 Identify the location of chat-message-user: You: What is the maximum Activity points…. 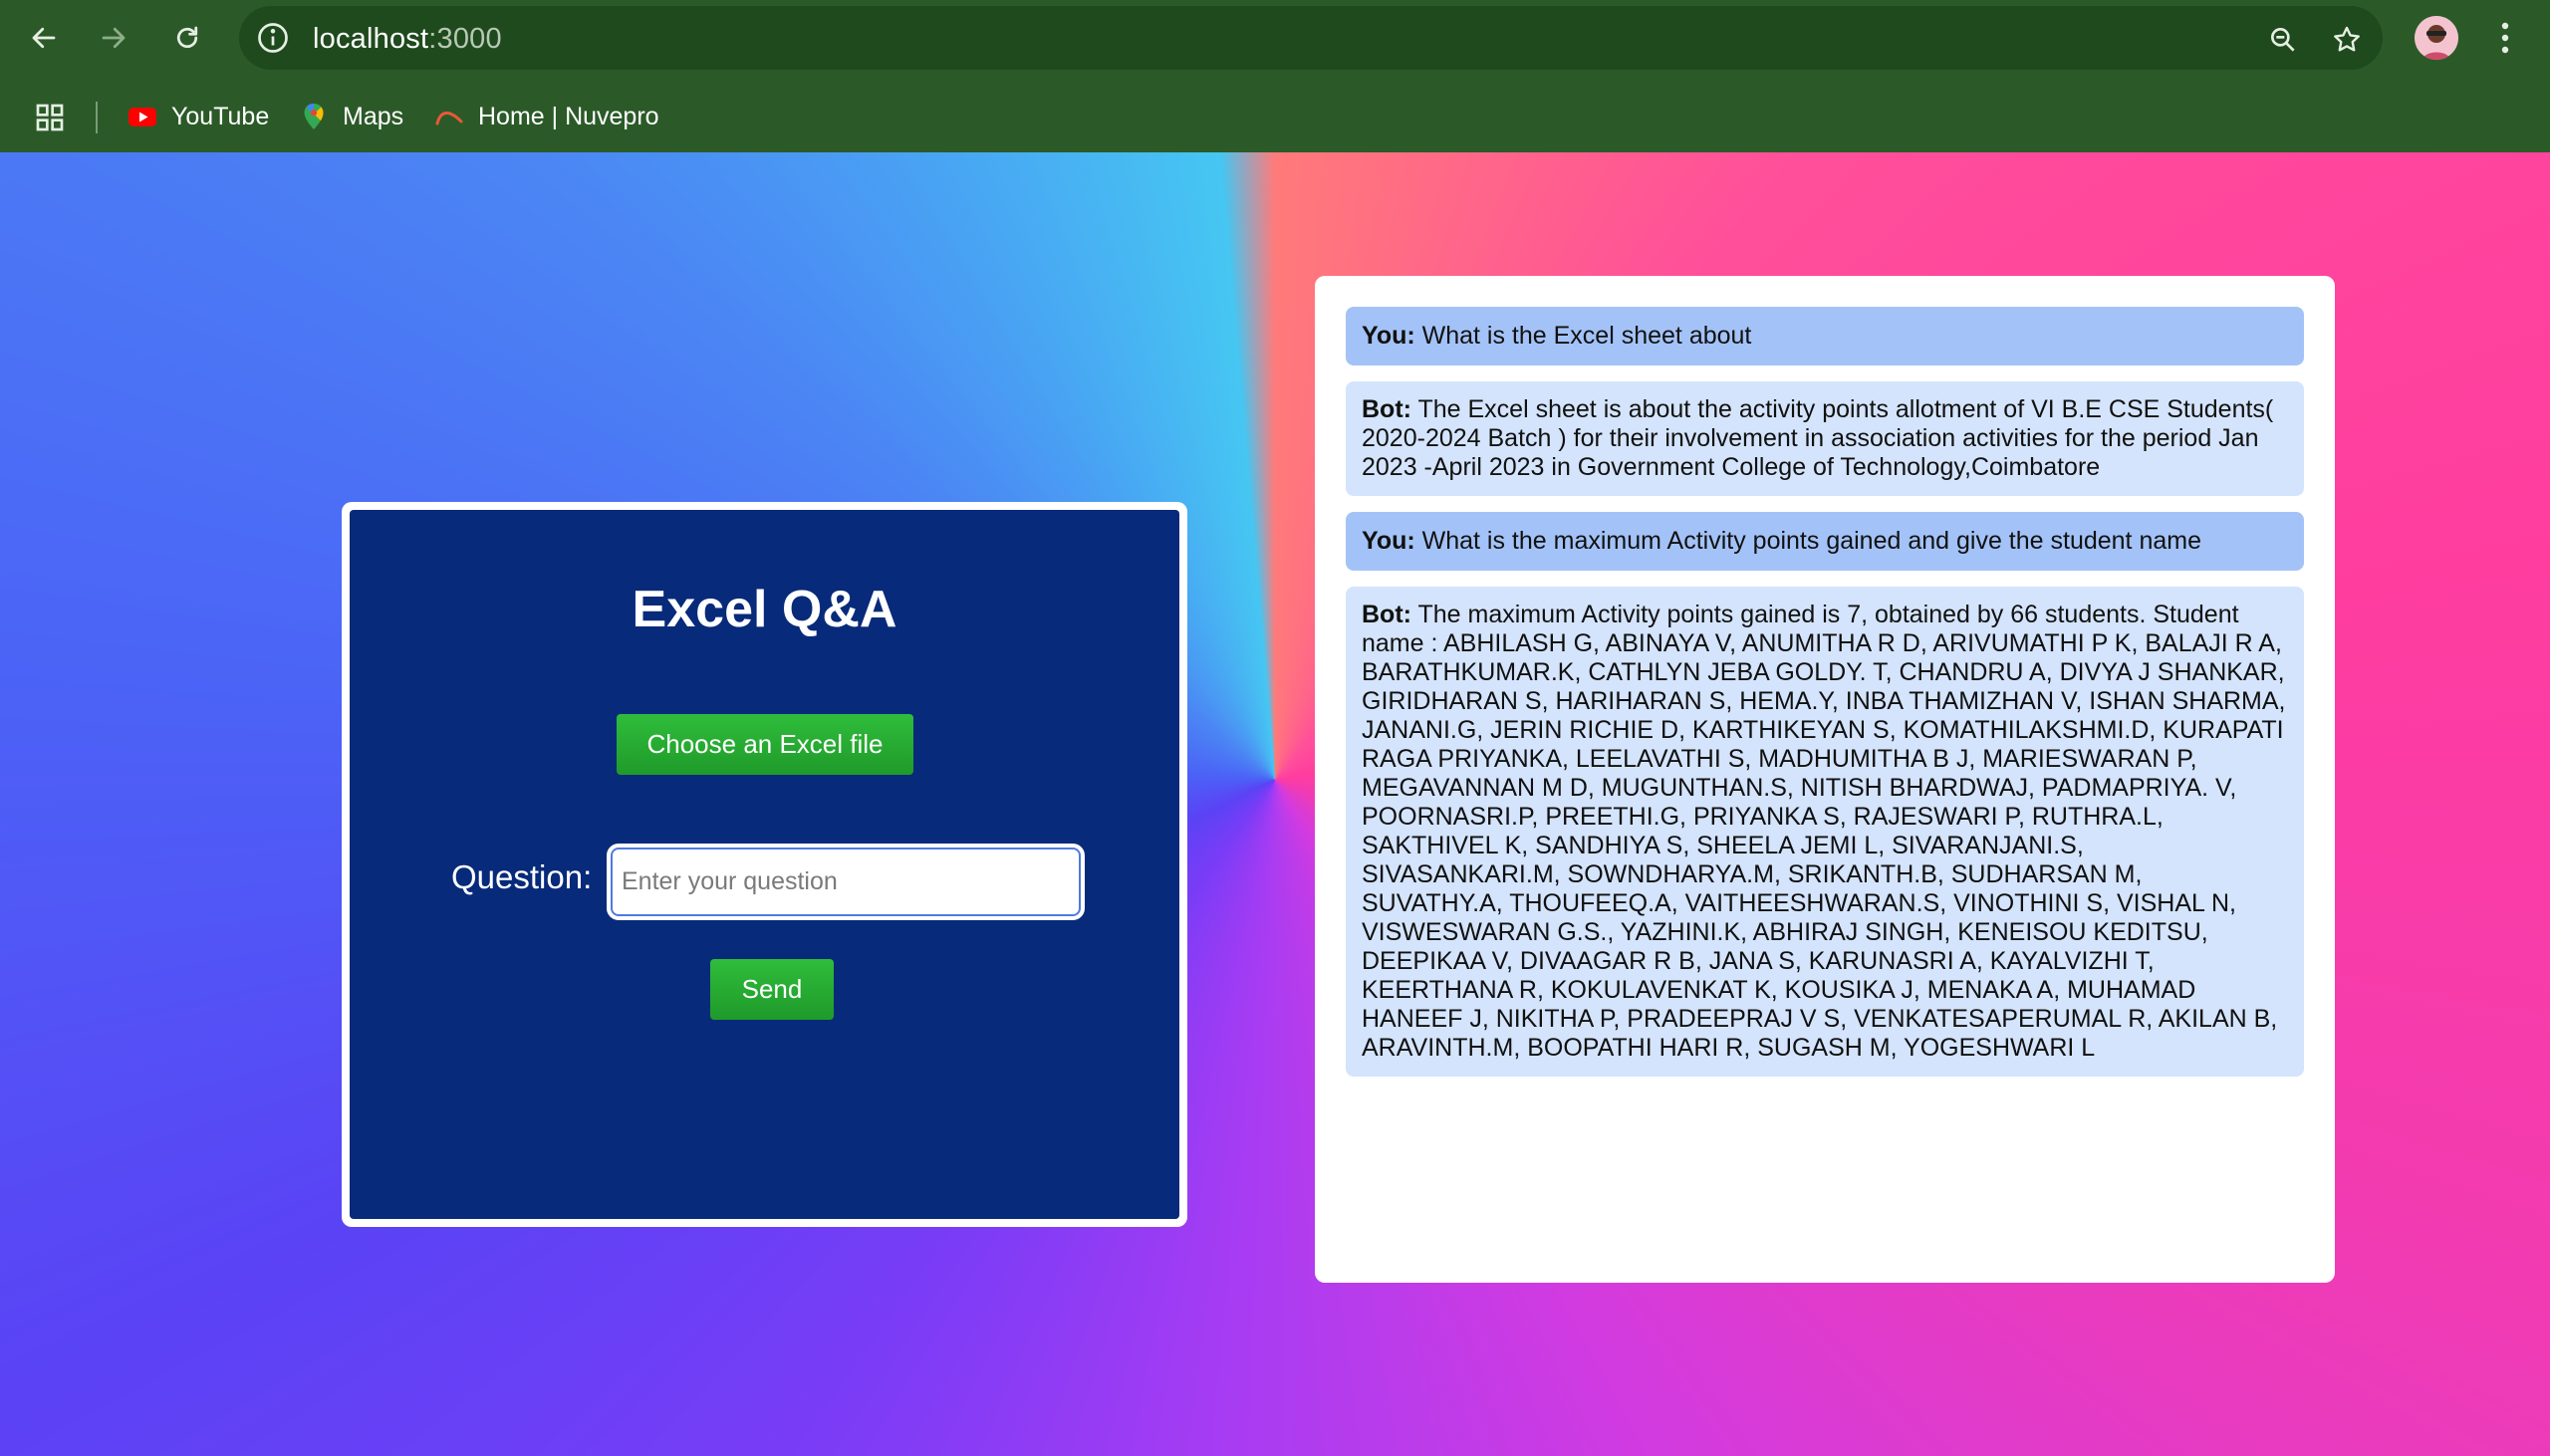
(1825, 541).